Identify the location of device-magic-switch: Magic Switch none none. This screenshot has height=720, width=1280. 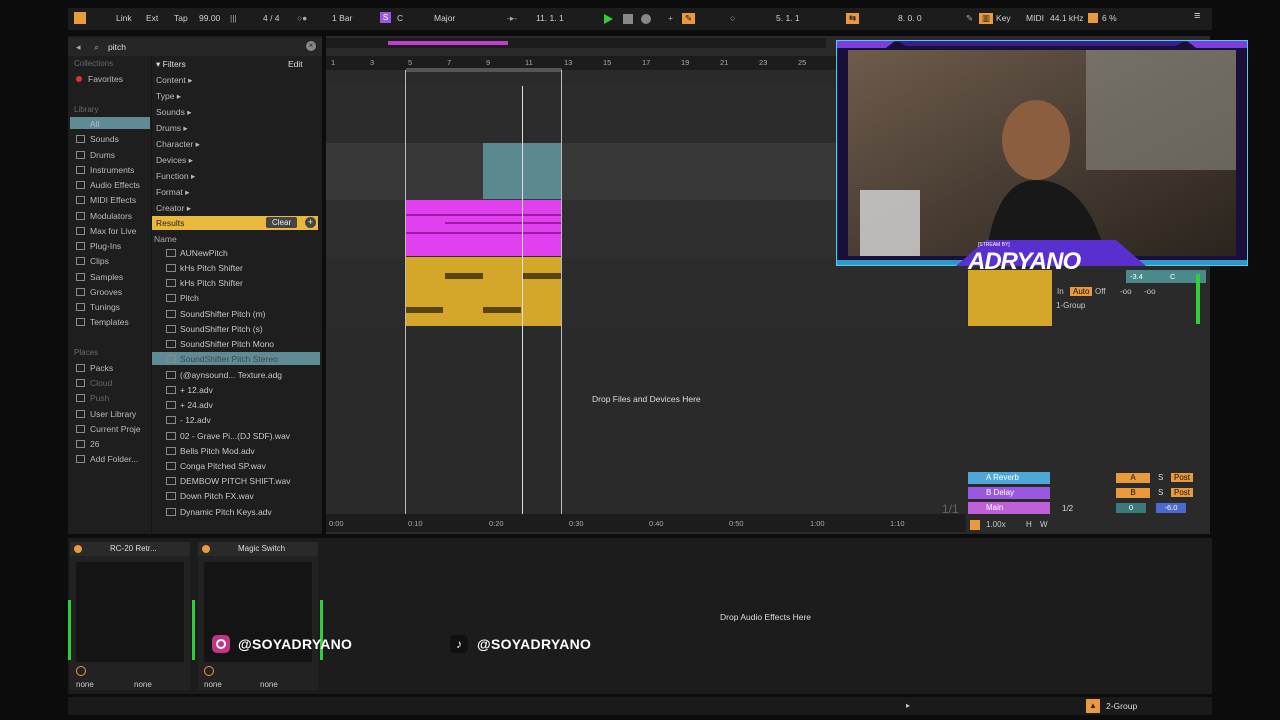
(258, 616).